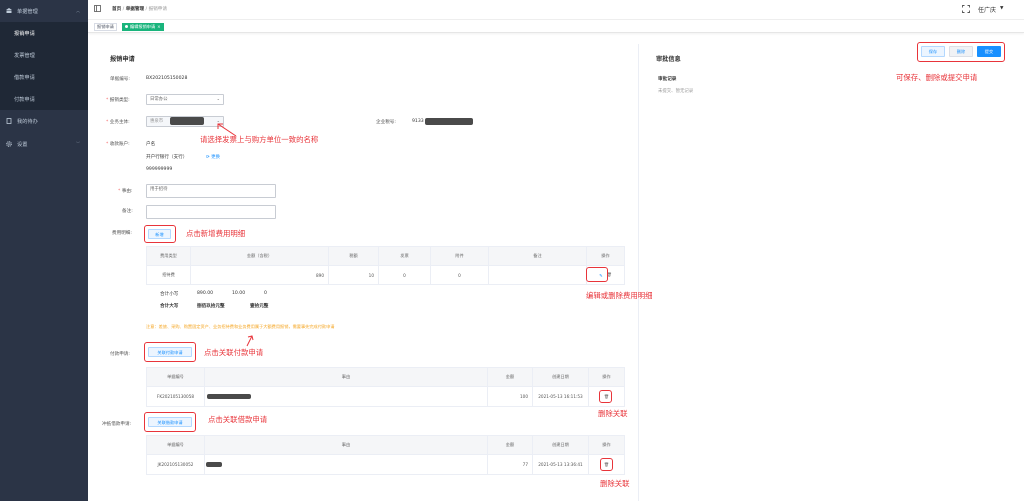  What do you see at coordinates (185, 99) in the screenshot?
I see `type-select: 日常办公 ⌄` at bounding box center [185, 99].